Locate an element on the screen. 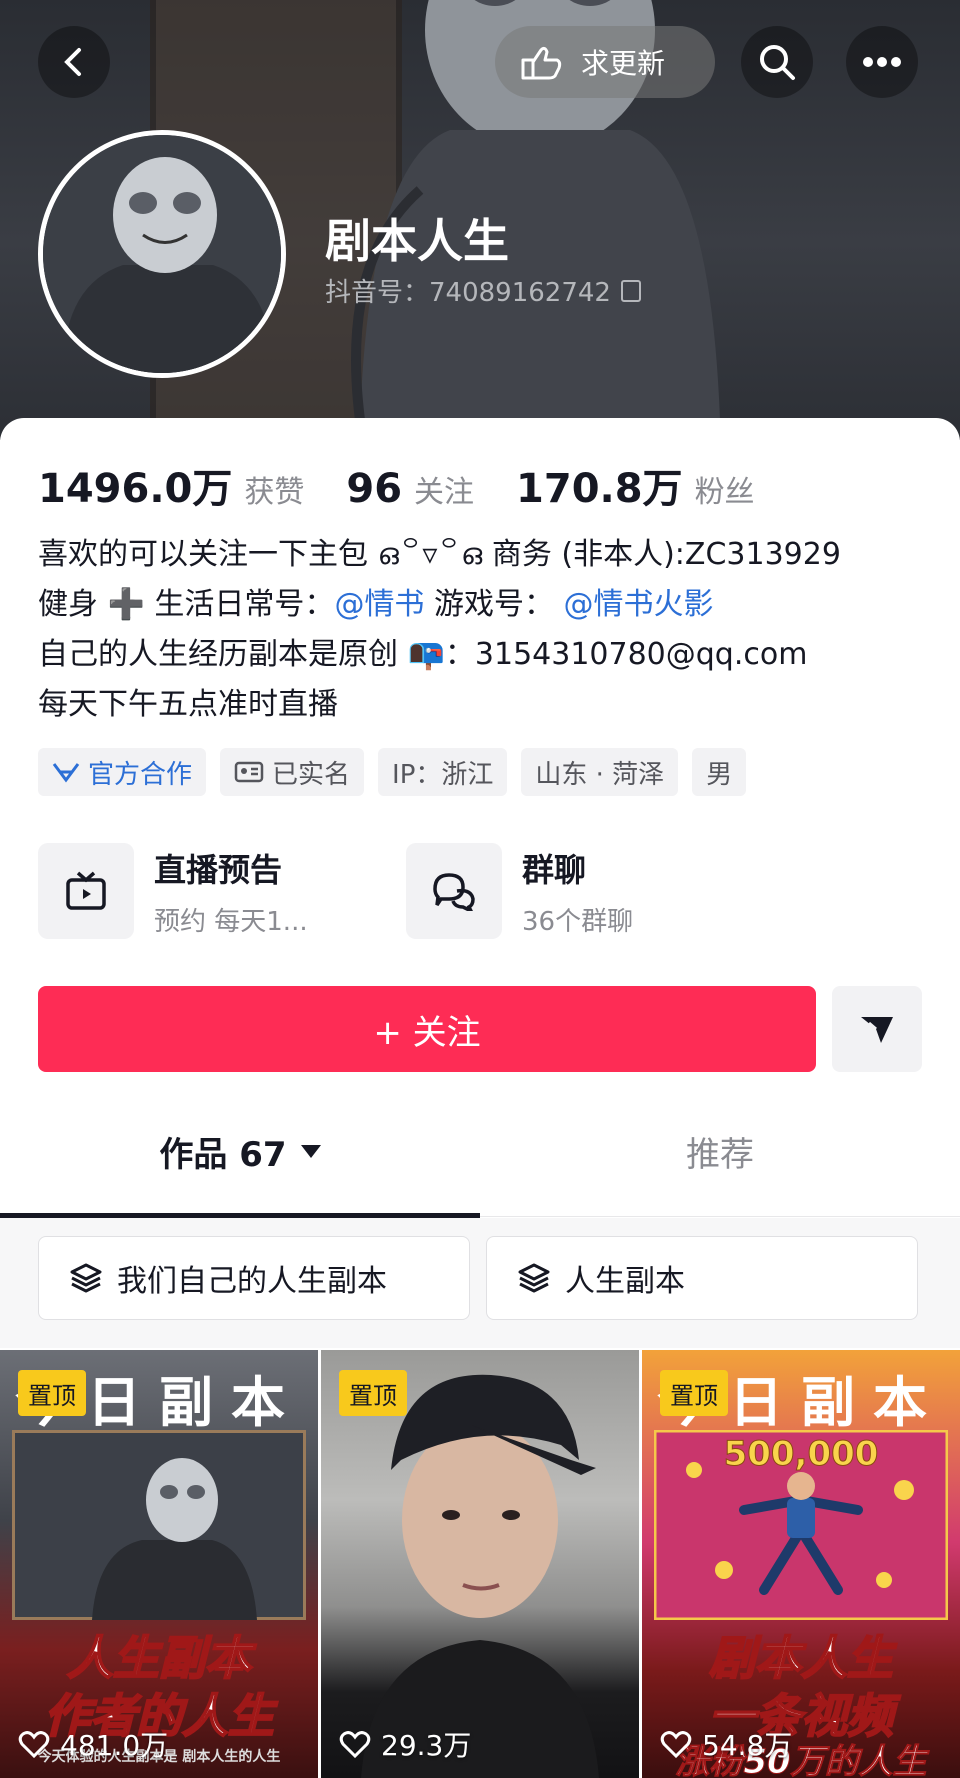 This screenshot has height=1778, width=960. video-likes-count: 481.0万 is located at coordinates (114, 1745).